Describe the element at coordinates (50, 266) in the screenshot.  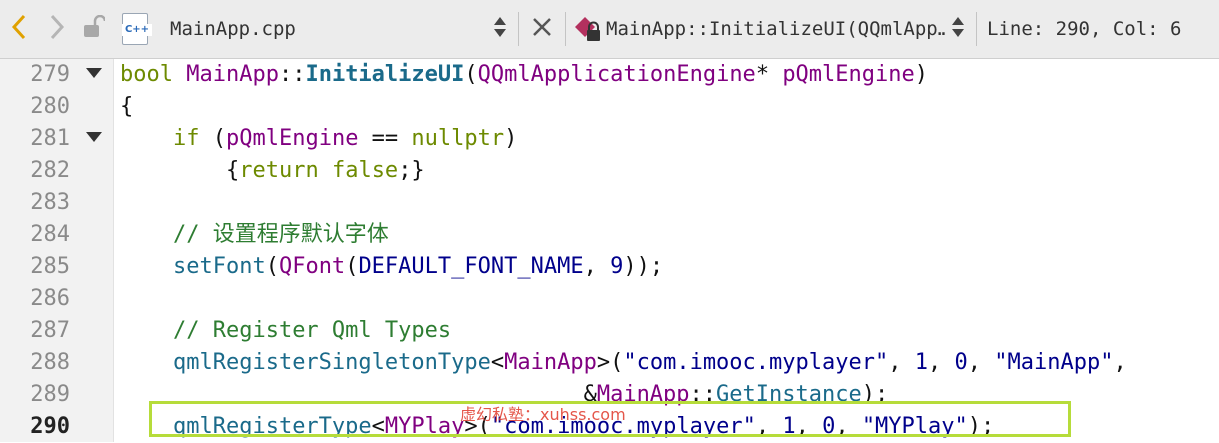
I see `line-number: 285` at that location.